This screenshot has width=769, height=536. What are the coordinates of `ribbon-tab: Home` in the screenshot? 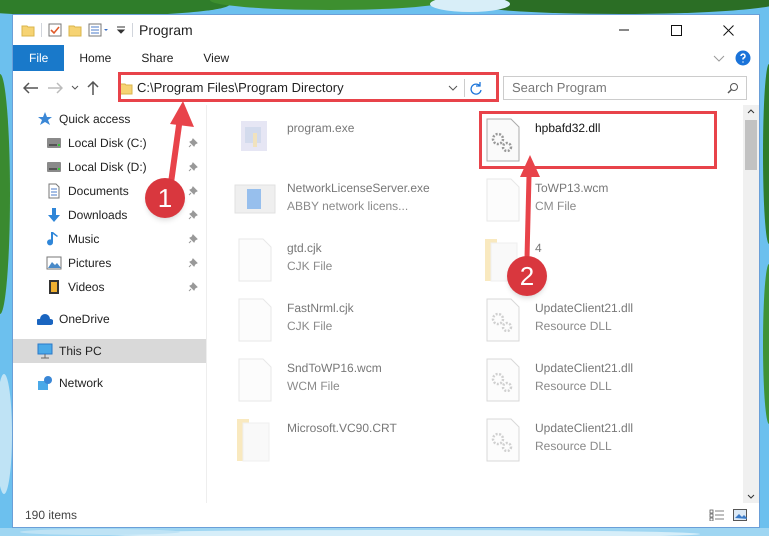 It's located at (95, 58).